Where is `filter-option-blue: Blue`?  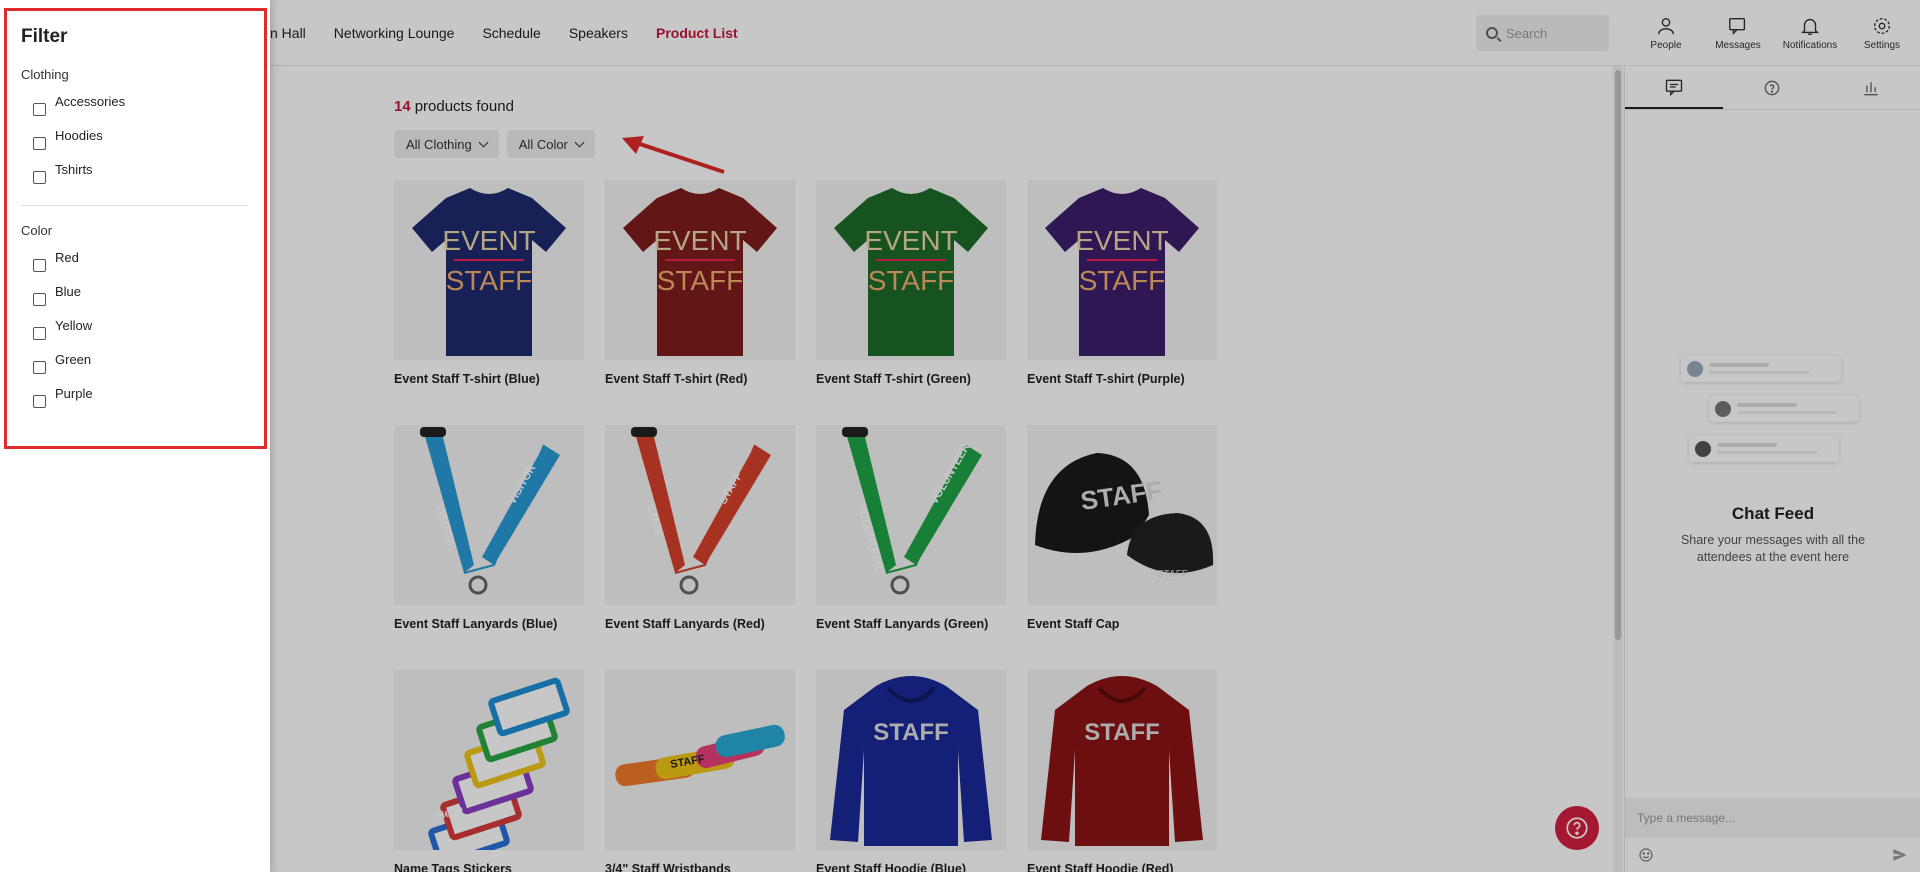 filter-option-blue: Blue is located at coordinates (57, 295).